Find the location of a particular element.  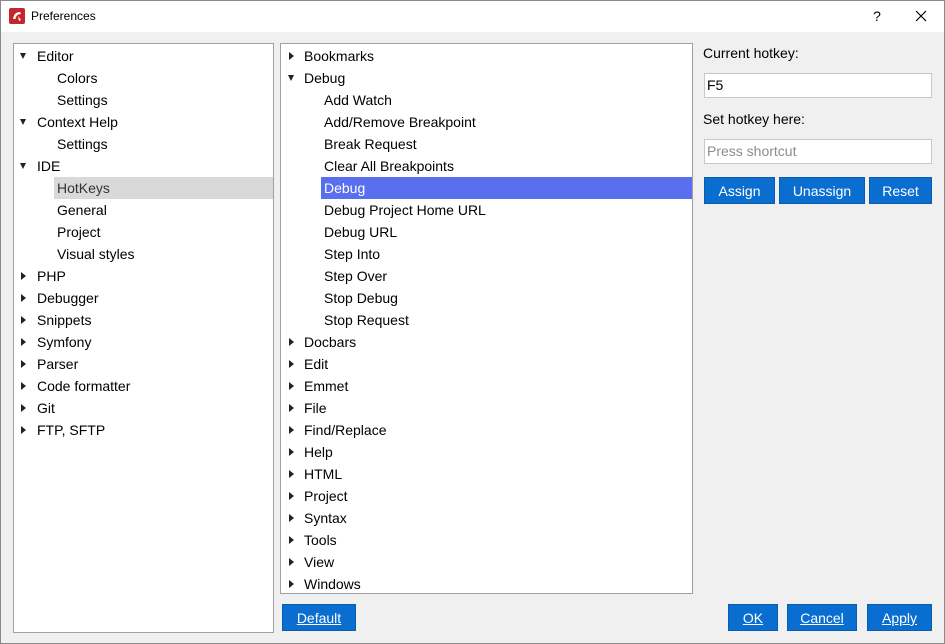

tree-item-label: HotKeys is located at coordinates (83, 188).